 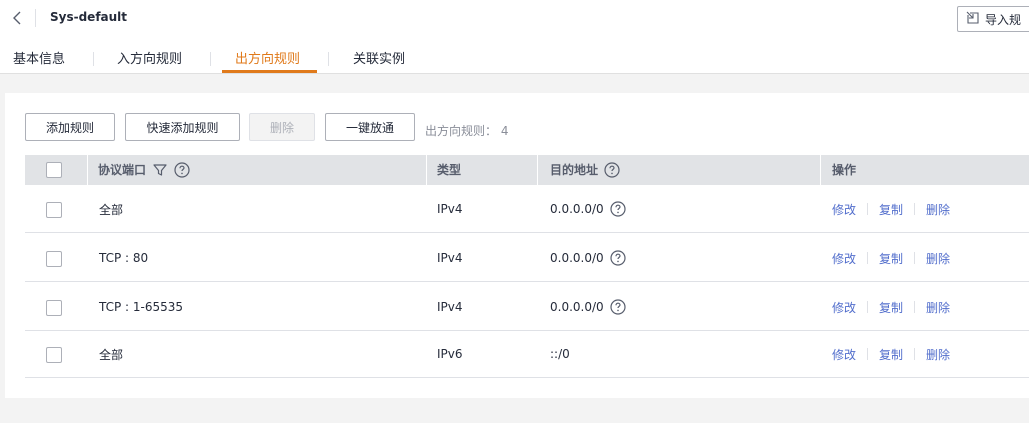 I want to click on delete-button: 删除, so click(x=282, y=127).